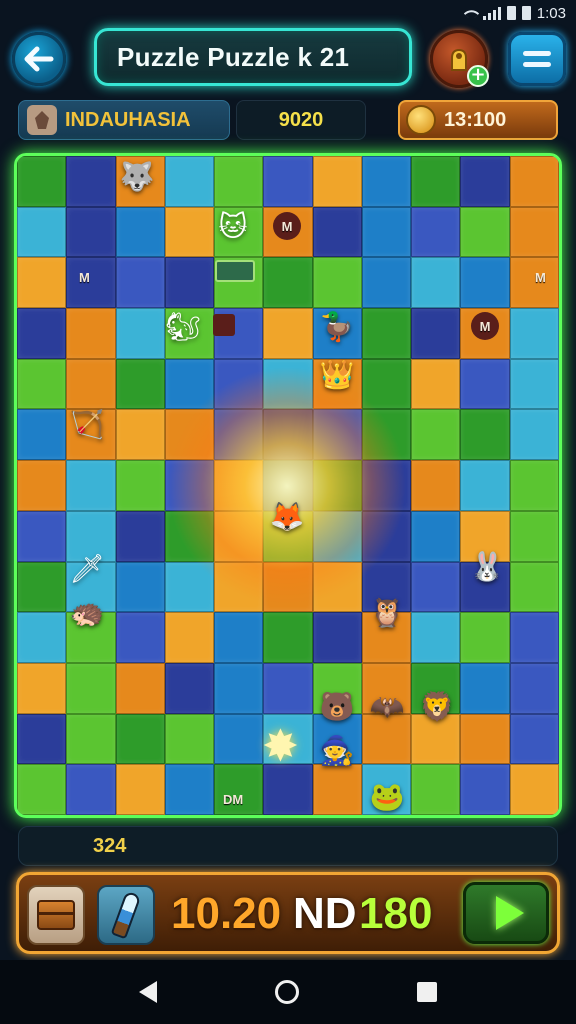 Image resolution: width=576 pixels, height=1024 pixels. Describe the element at coordinates (387, 795) in the screenshot. I see `creature-piece: 🐸` at that location.